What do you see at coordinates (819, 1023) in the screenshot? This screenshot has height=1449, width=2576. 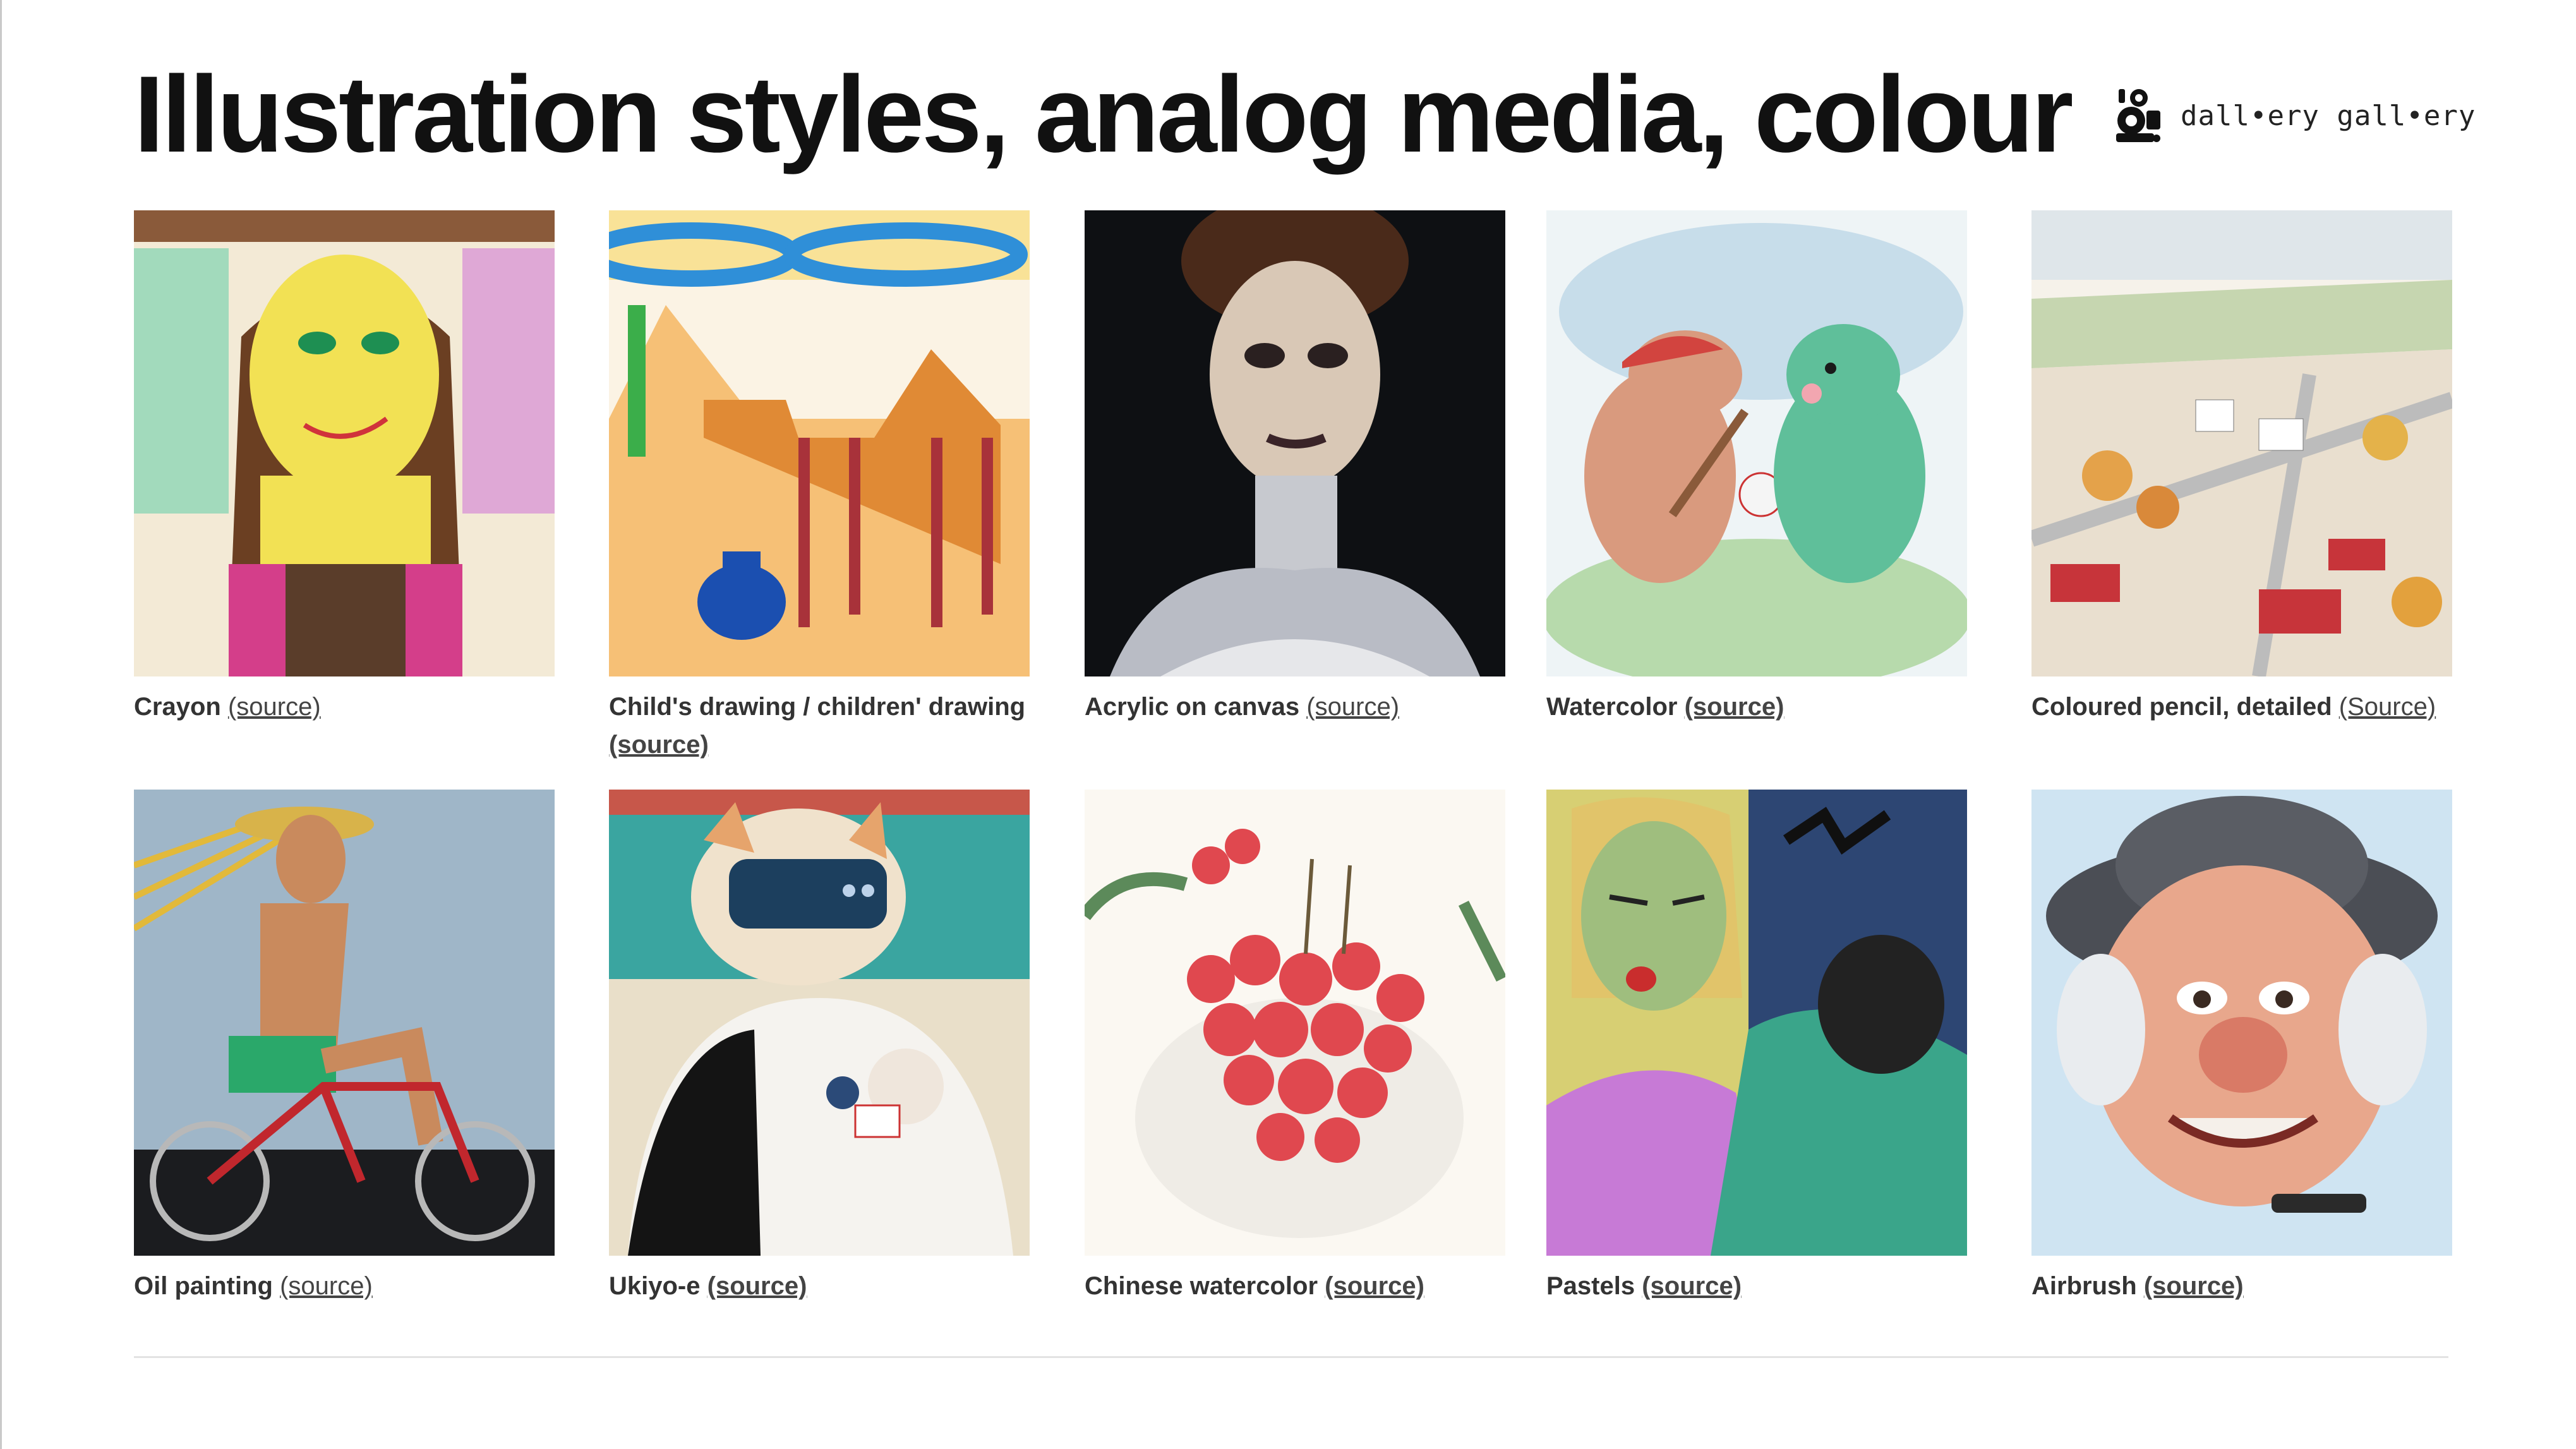 I see `ukiyo-e-cat-image` at bounding box center [819, 1023].